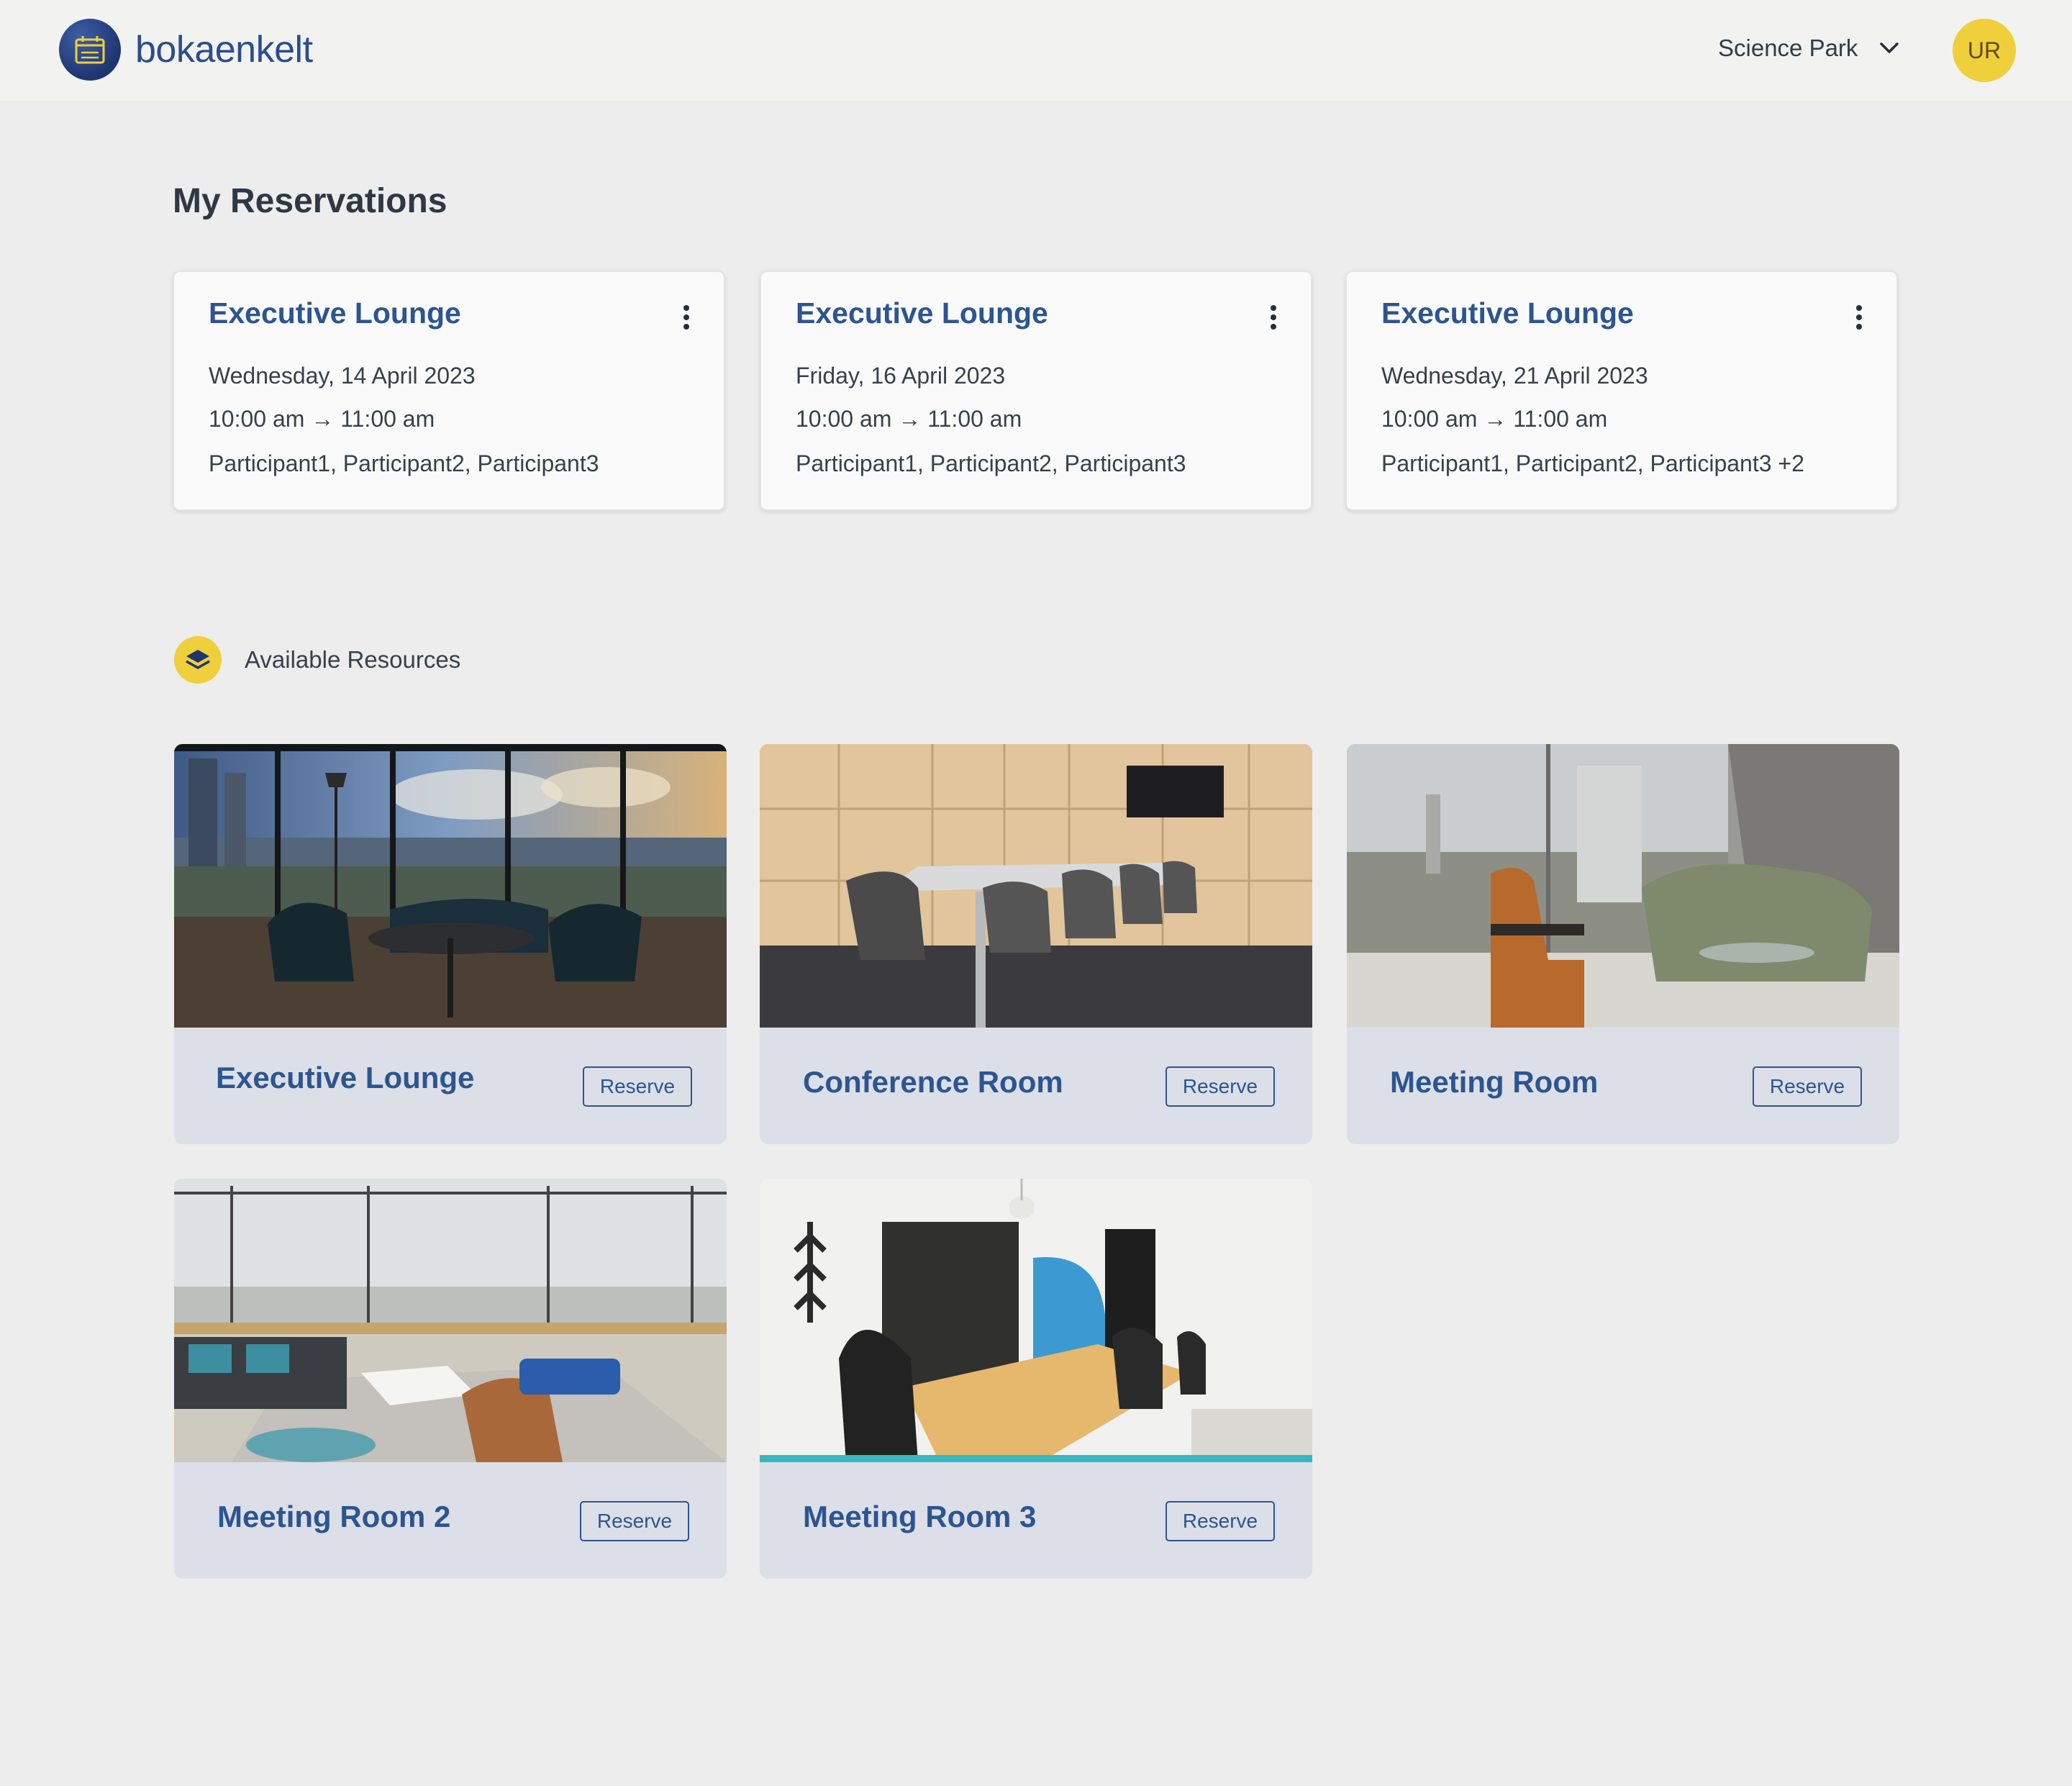  I want to click on top-bar: bokaenkelt Science Park UR, so click(1036, 50).